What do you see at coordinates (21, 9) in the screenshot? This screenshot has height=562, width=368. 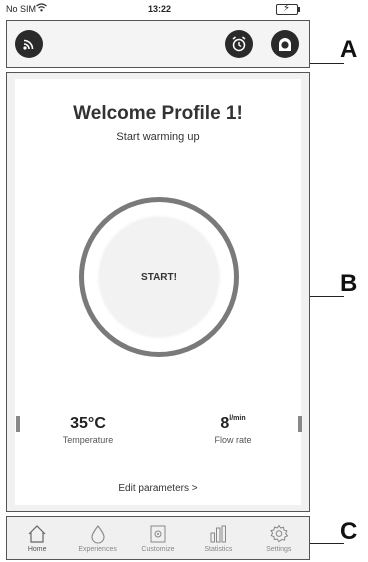 I see `carrier-text: No SIM` at bounding box center [21, 9].